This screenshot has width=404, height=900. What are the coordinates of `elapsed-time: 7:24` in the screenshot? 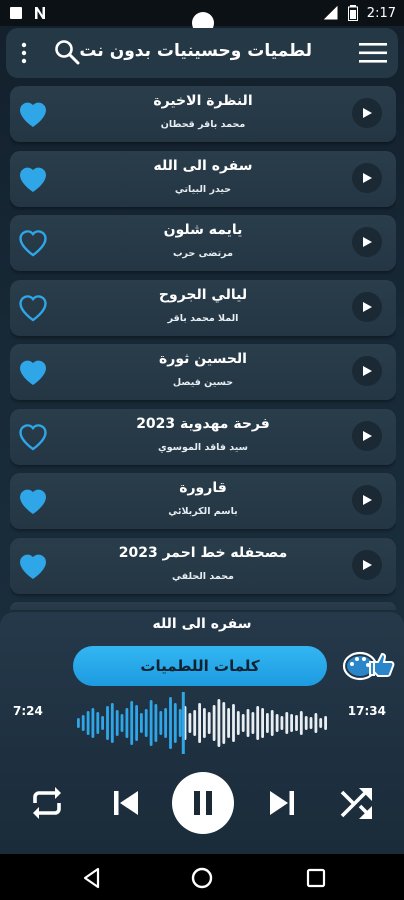 It's located at (28, 711).